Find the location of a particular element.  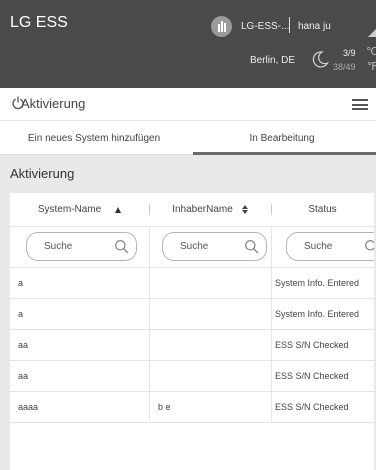

section-title: Aktivierung is located at coordinates (42, 173).